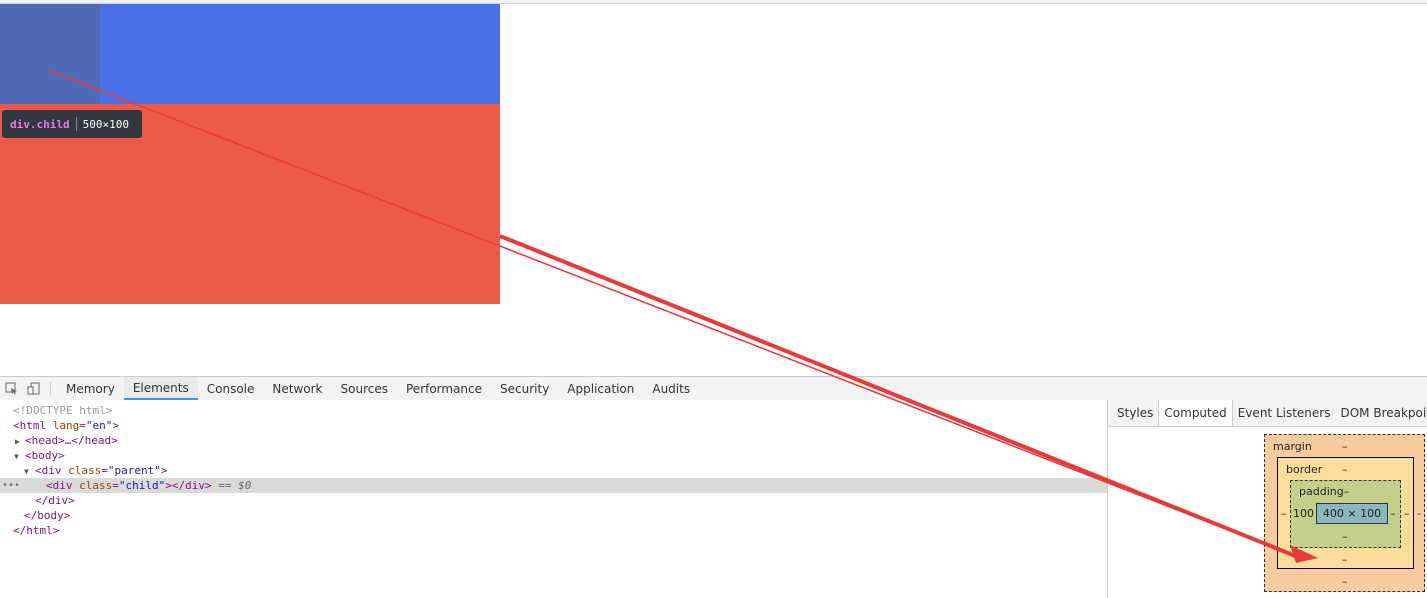 The height and width of the screenshot is (598, 1427). What do you see at coordinates (50, 54) in the screenshot?
I see `padding-highlight` at bounding box center [50, 54].